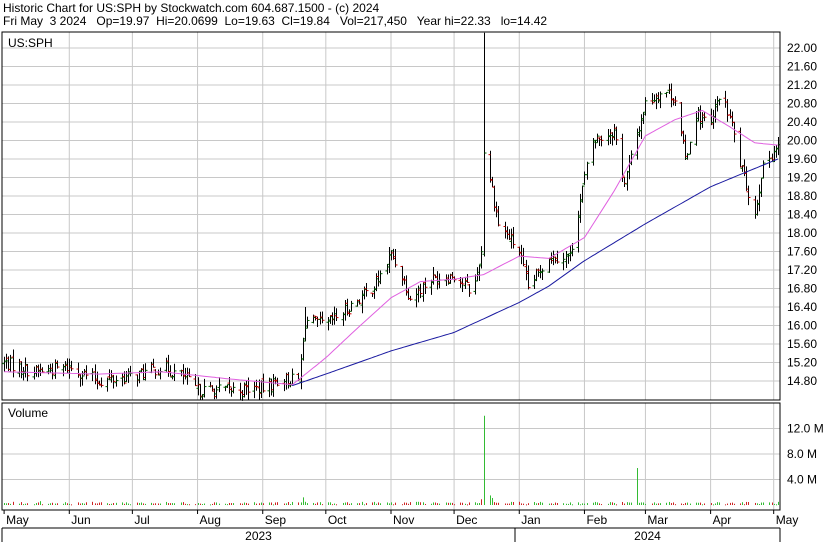  What do you see at coordinates (802, 307) in the screenshot?
I see `price-tick-label: 16.40` at bounding box center [802, 307].